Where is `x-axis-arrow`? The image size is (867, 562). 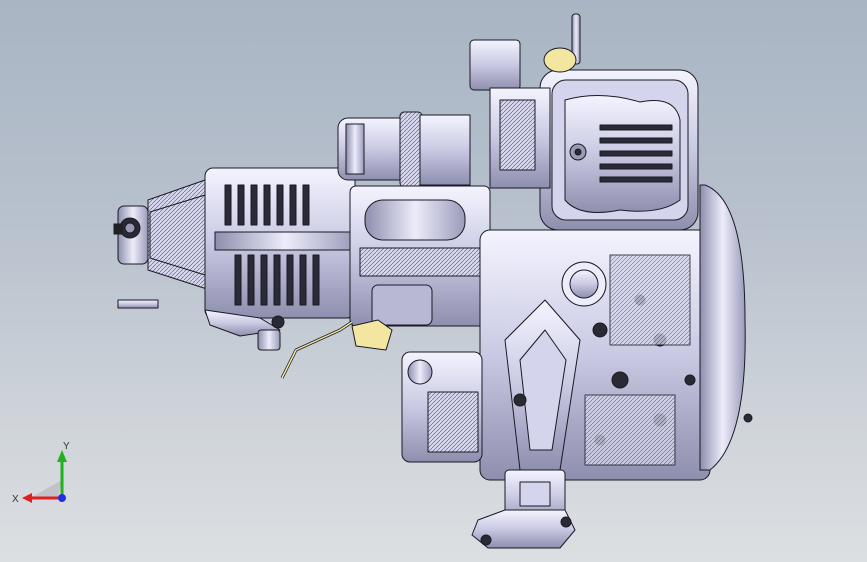
x-axis-arrow is located at coordinates (27, 498).